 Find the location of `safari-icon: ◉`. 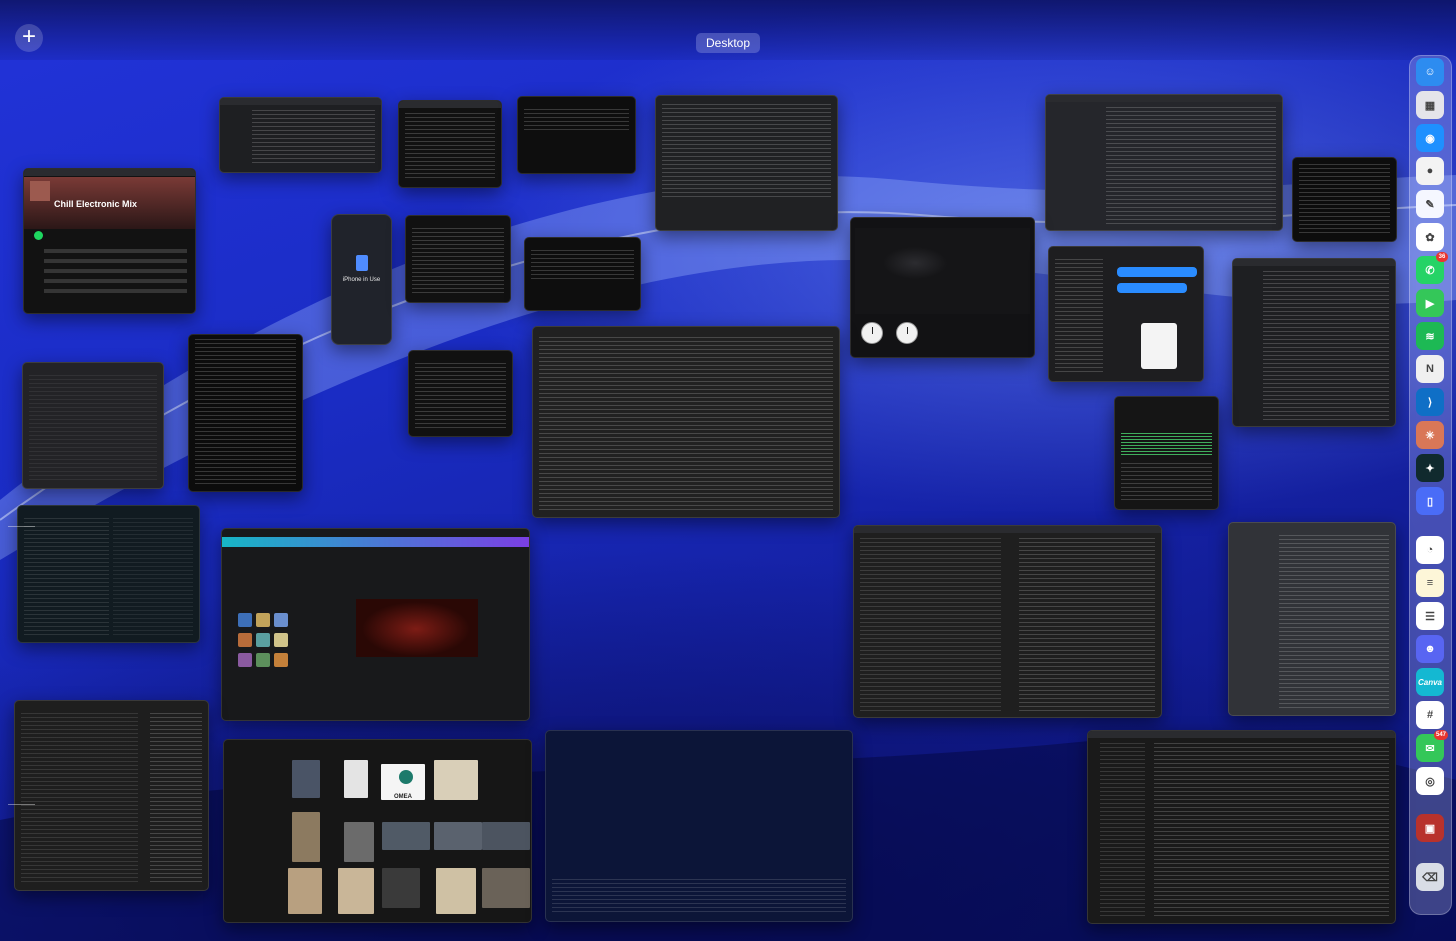

safari-icon: ◉ is located at coordinates (1430, 138).